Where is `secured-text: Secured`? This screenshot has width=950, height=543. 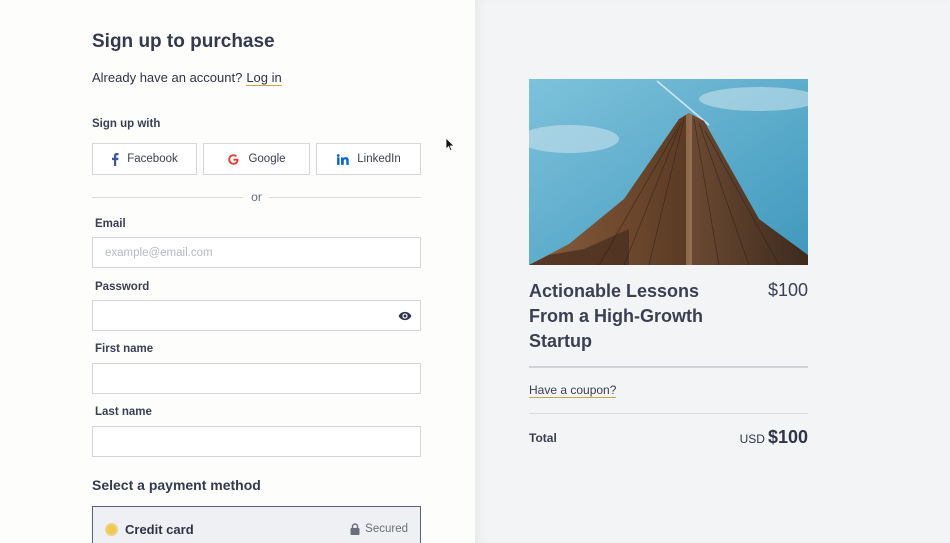
secured-text: Secured is located at coordinates (386, 529).